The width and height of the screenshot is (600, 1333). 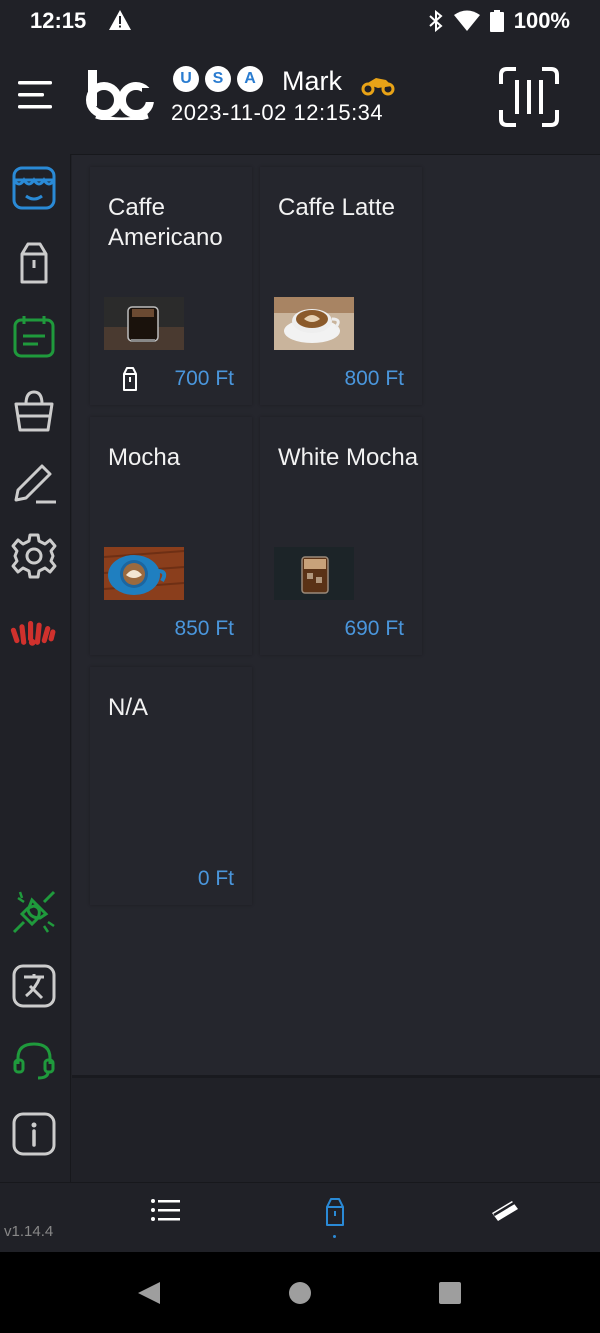 I want to click on product-name: White Mocha, so click(x=348, y=457).